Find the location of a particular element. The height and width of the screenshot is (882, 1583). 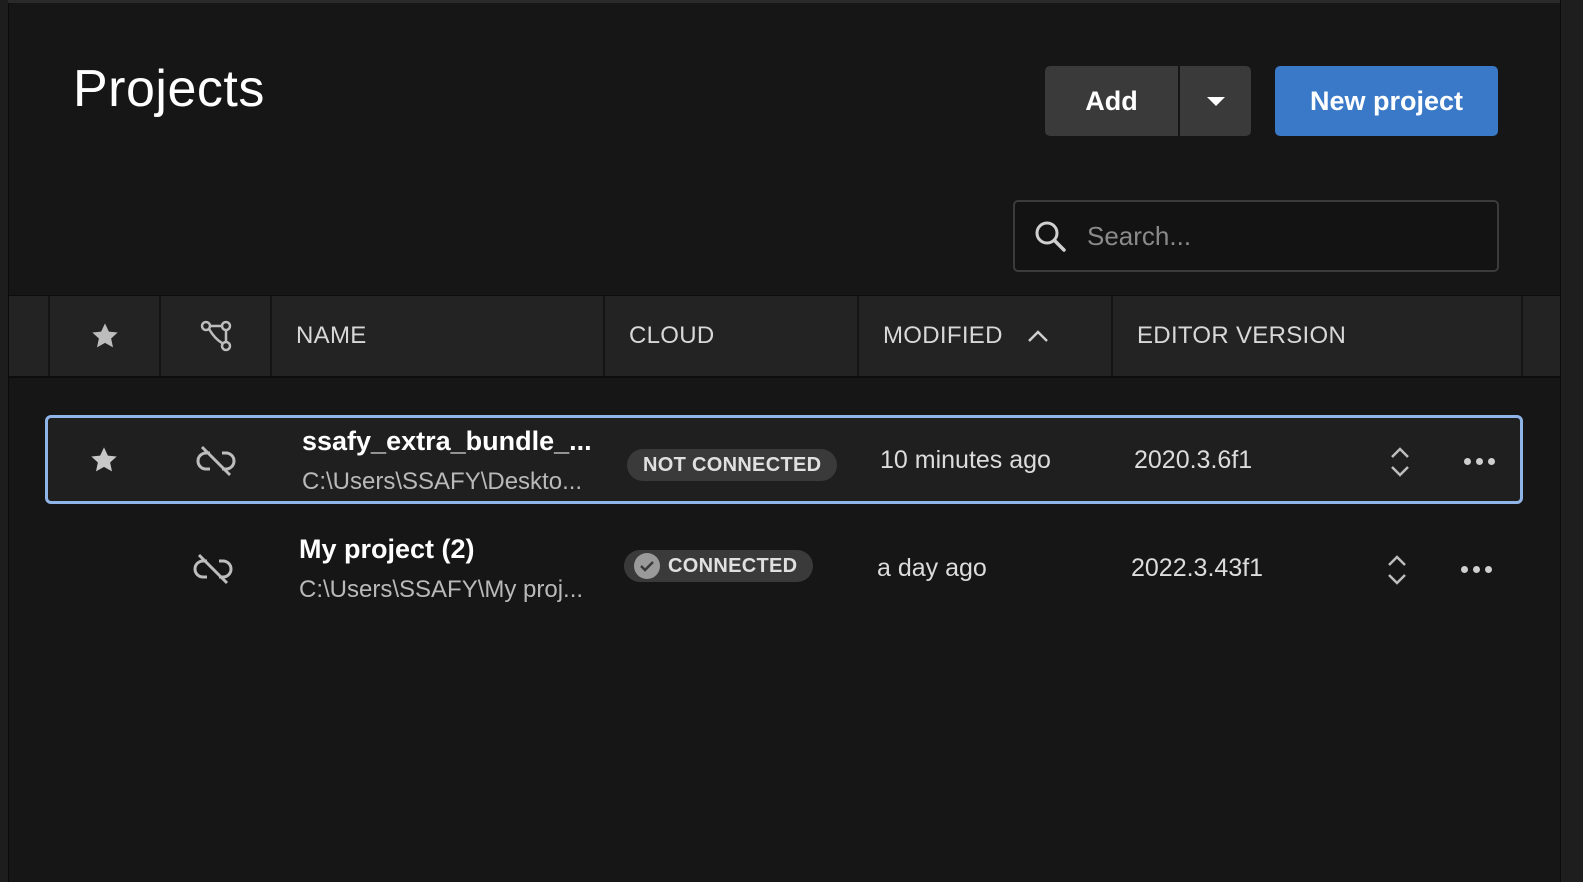

add-button-group: Add is located at coordinates (1148, 101).